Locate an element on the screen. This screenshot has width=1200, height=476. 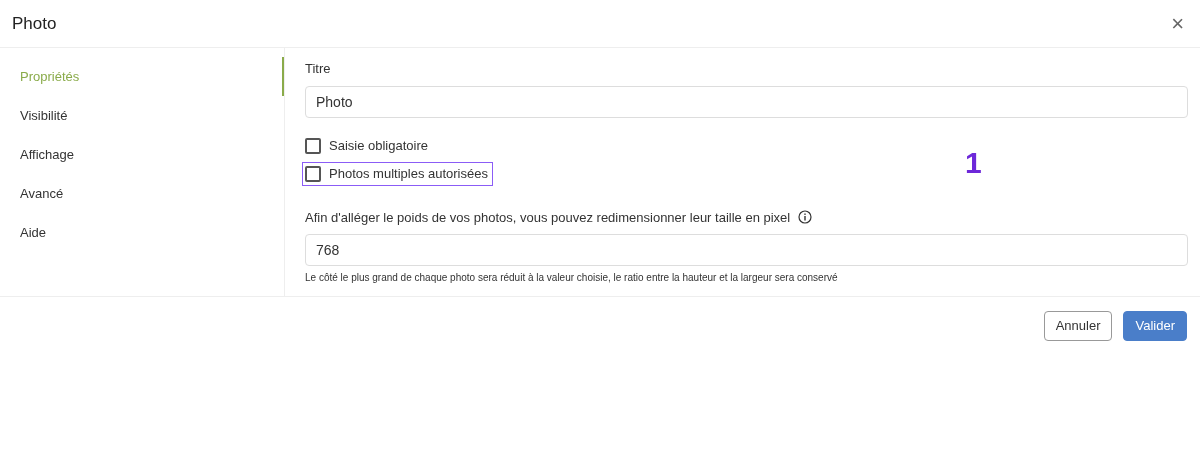
sidebar-item: Avancé is located at coordinates (142, 193).